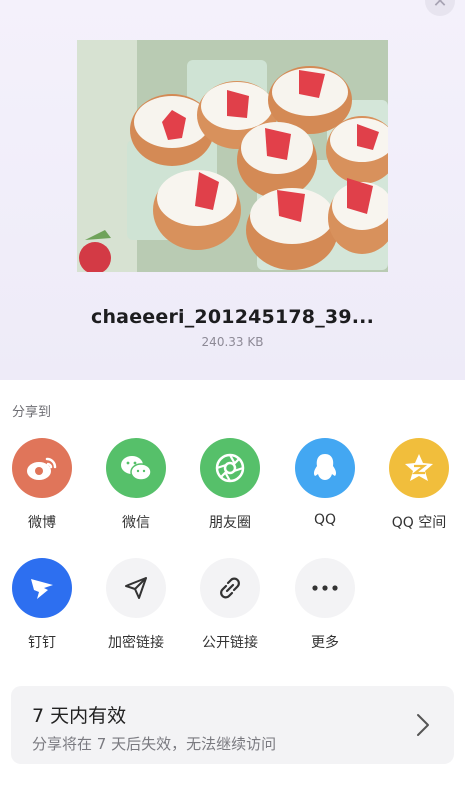 Image resolution: width=465 pixels, height=800 pixels. I want to click on qq-icon, so click(325, 468).